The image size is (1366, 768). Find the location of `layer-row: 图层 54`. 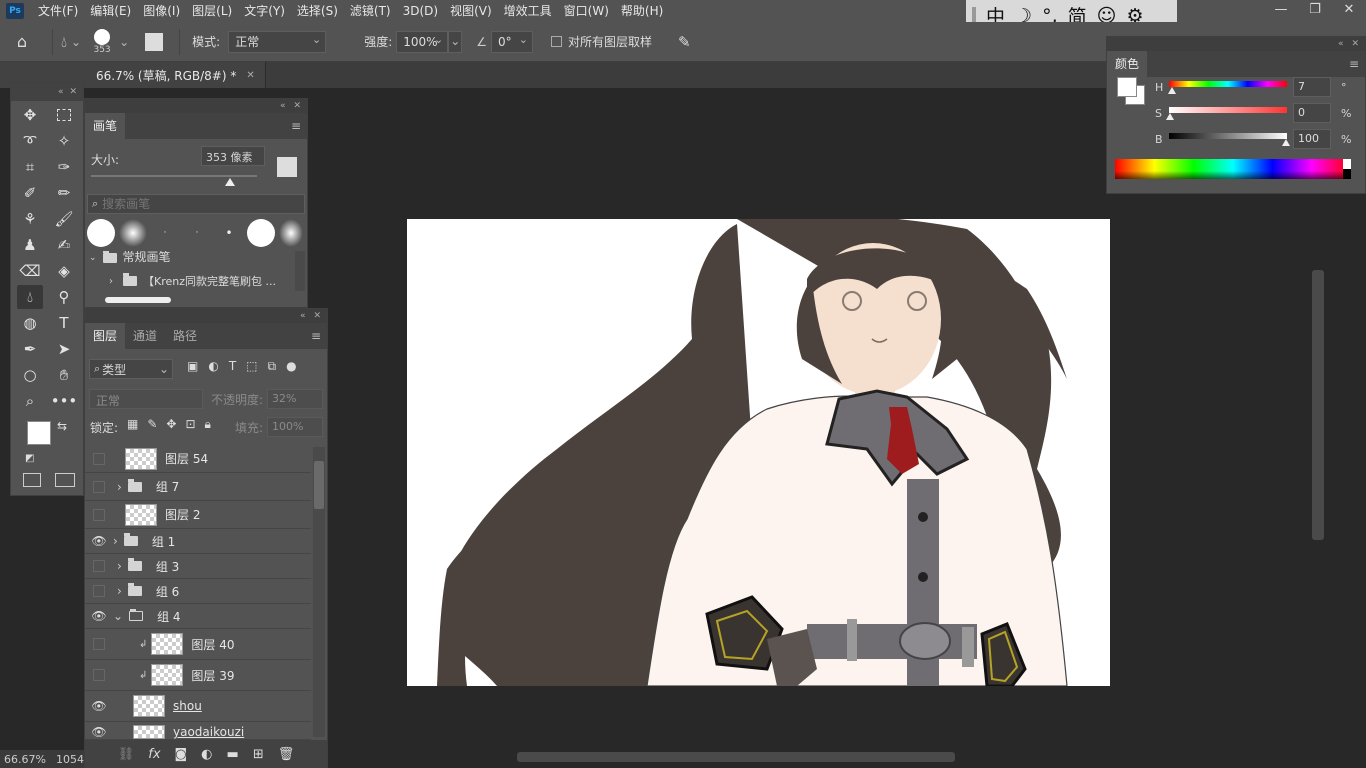

layer-row: 图层 54 is located at coordinates (198, 459).